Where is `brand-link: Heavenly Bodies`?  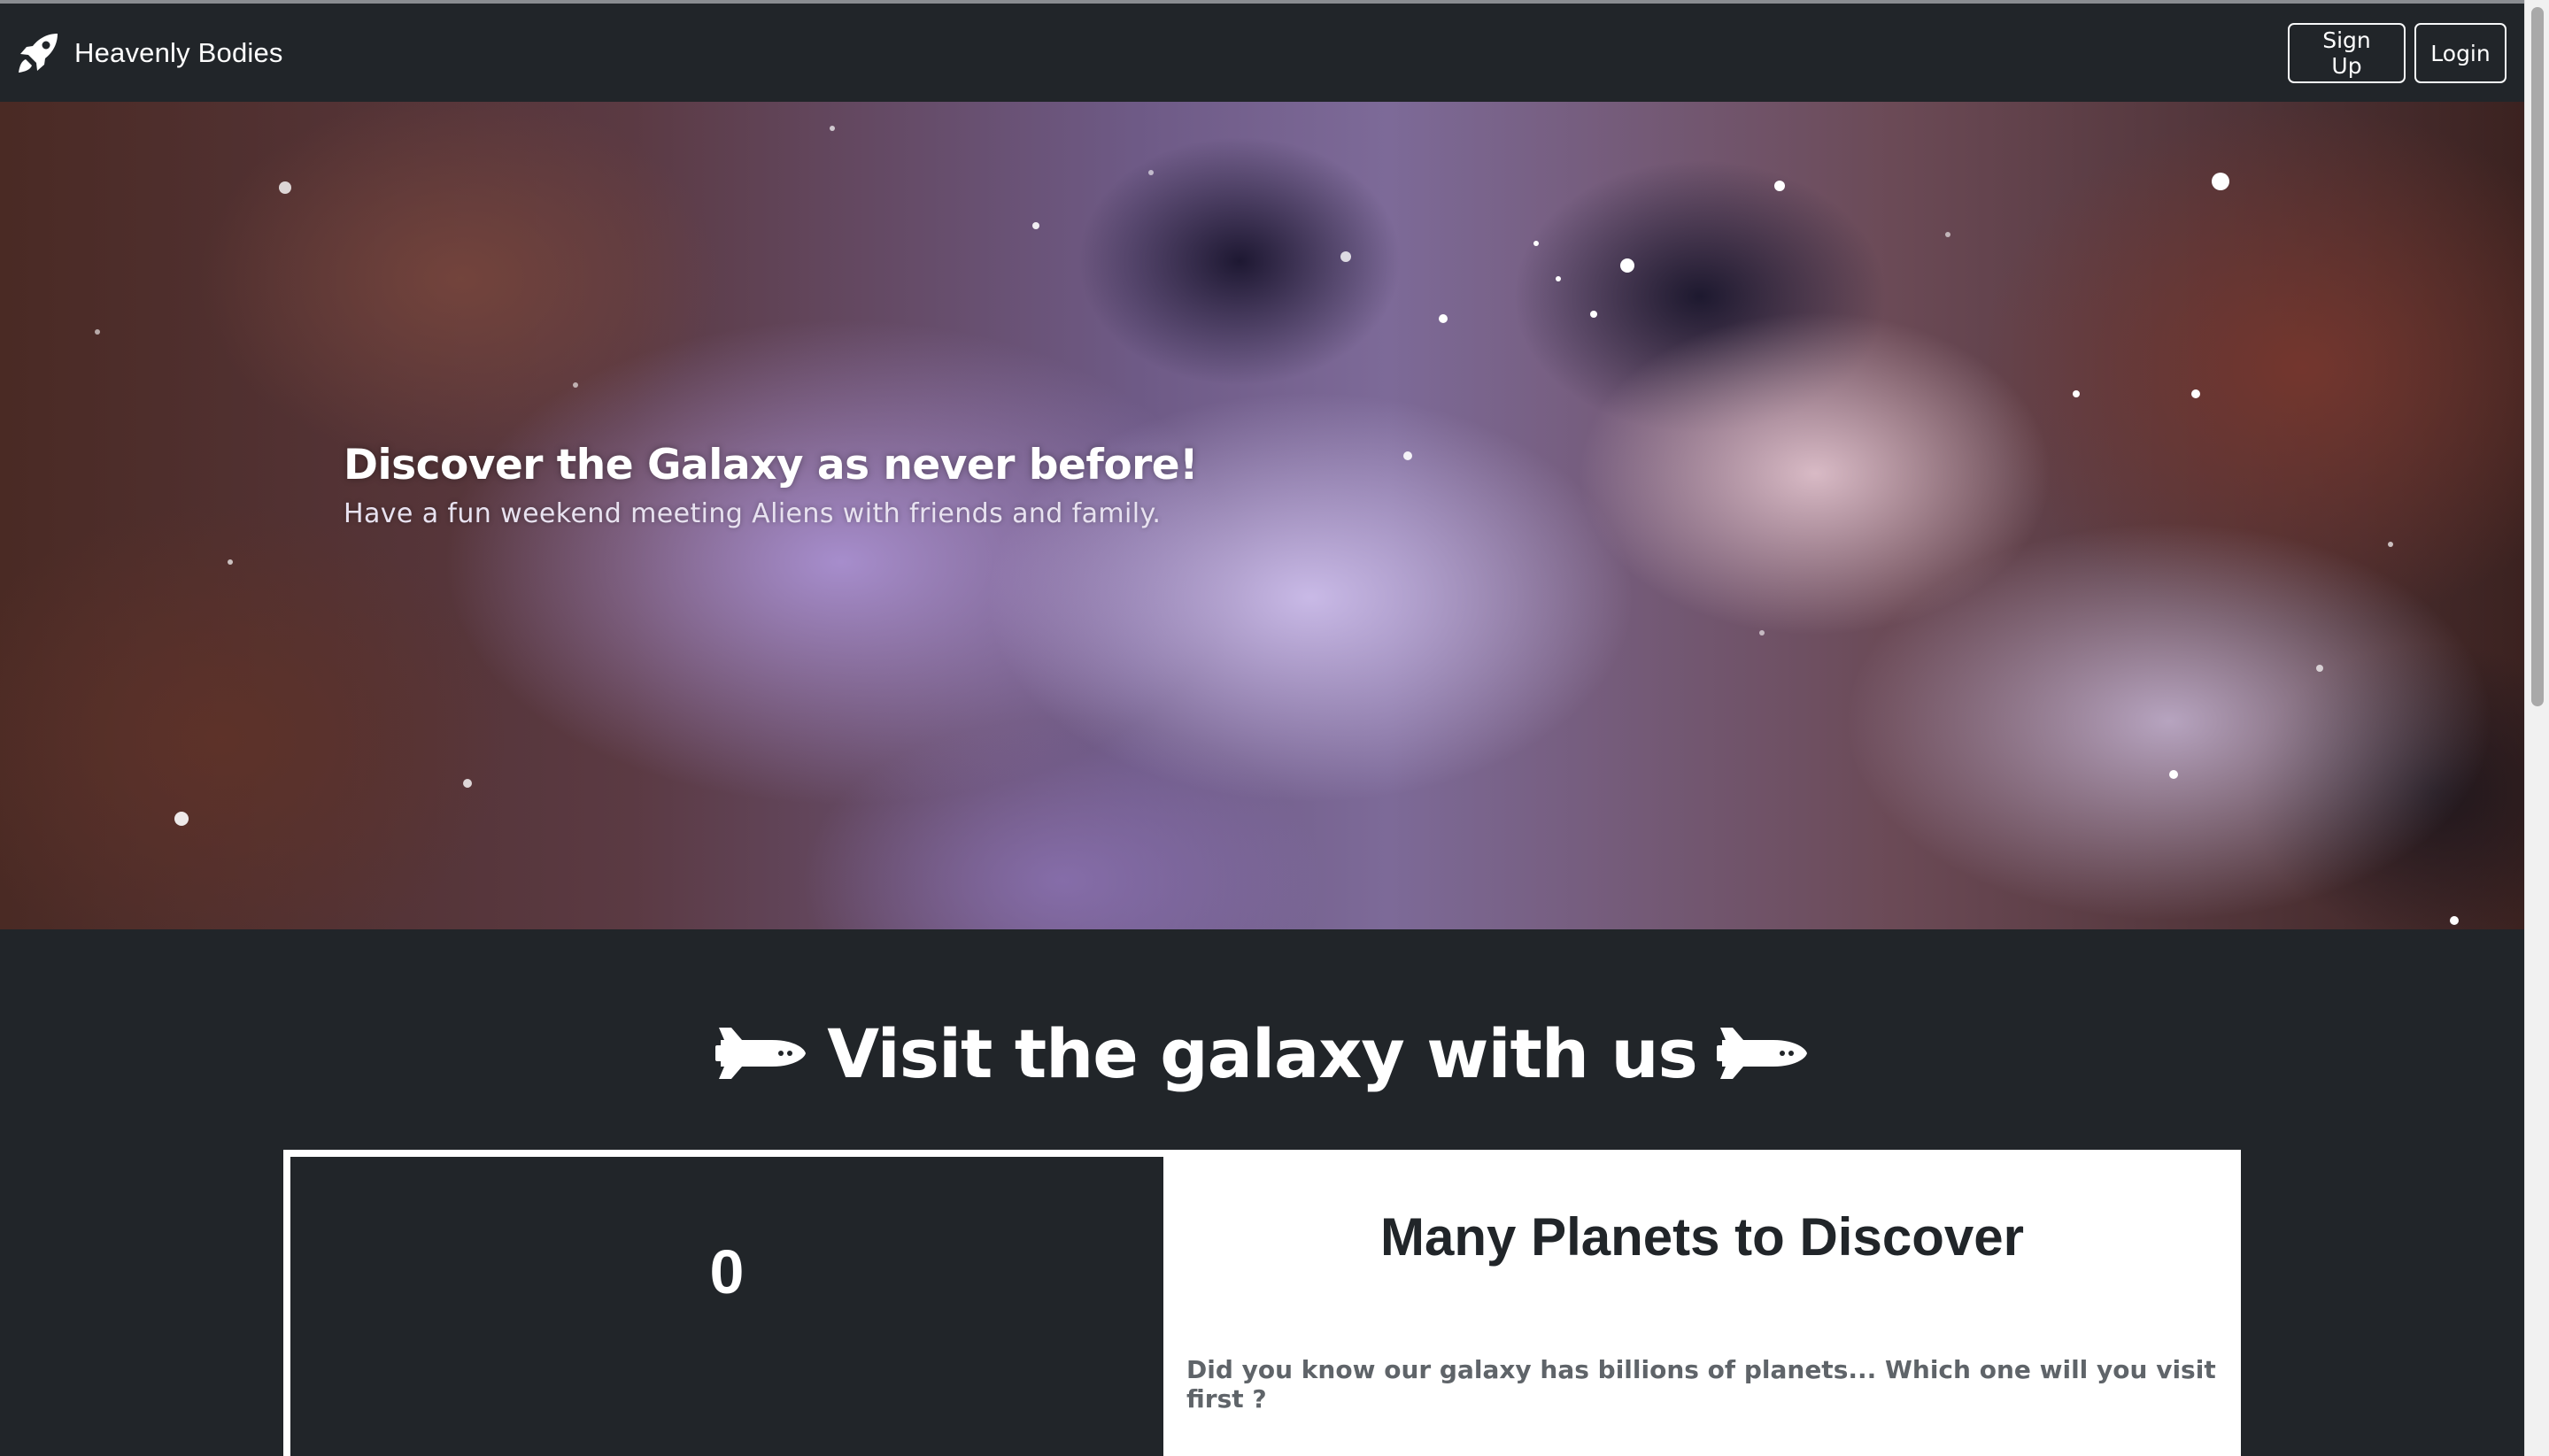 brand-link: Heavenly Bodies is located at coordinates (149, 53).